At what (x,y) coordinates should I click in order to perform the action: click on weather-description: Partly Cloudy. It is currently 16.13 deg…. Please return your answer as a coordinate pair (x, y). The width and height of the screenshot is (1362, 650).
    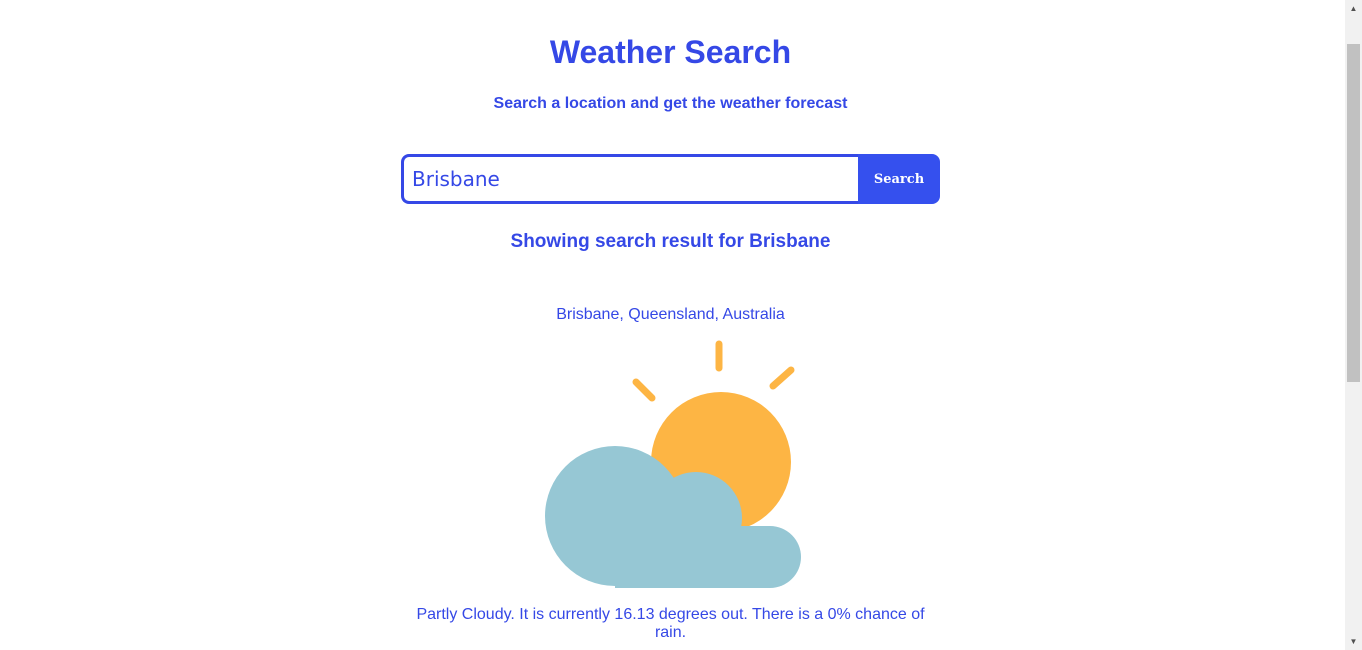
    Looking at the image, I should click on (670, 623).